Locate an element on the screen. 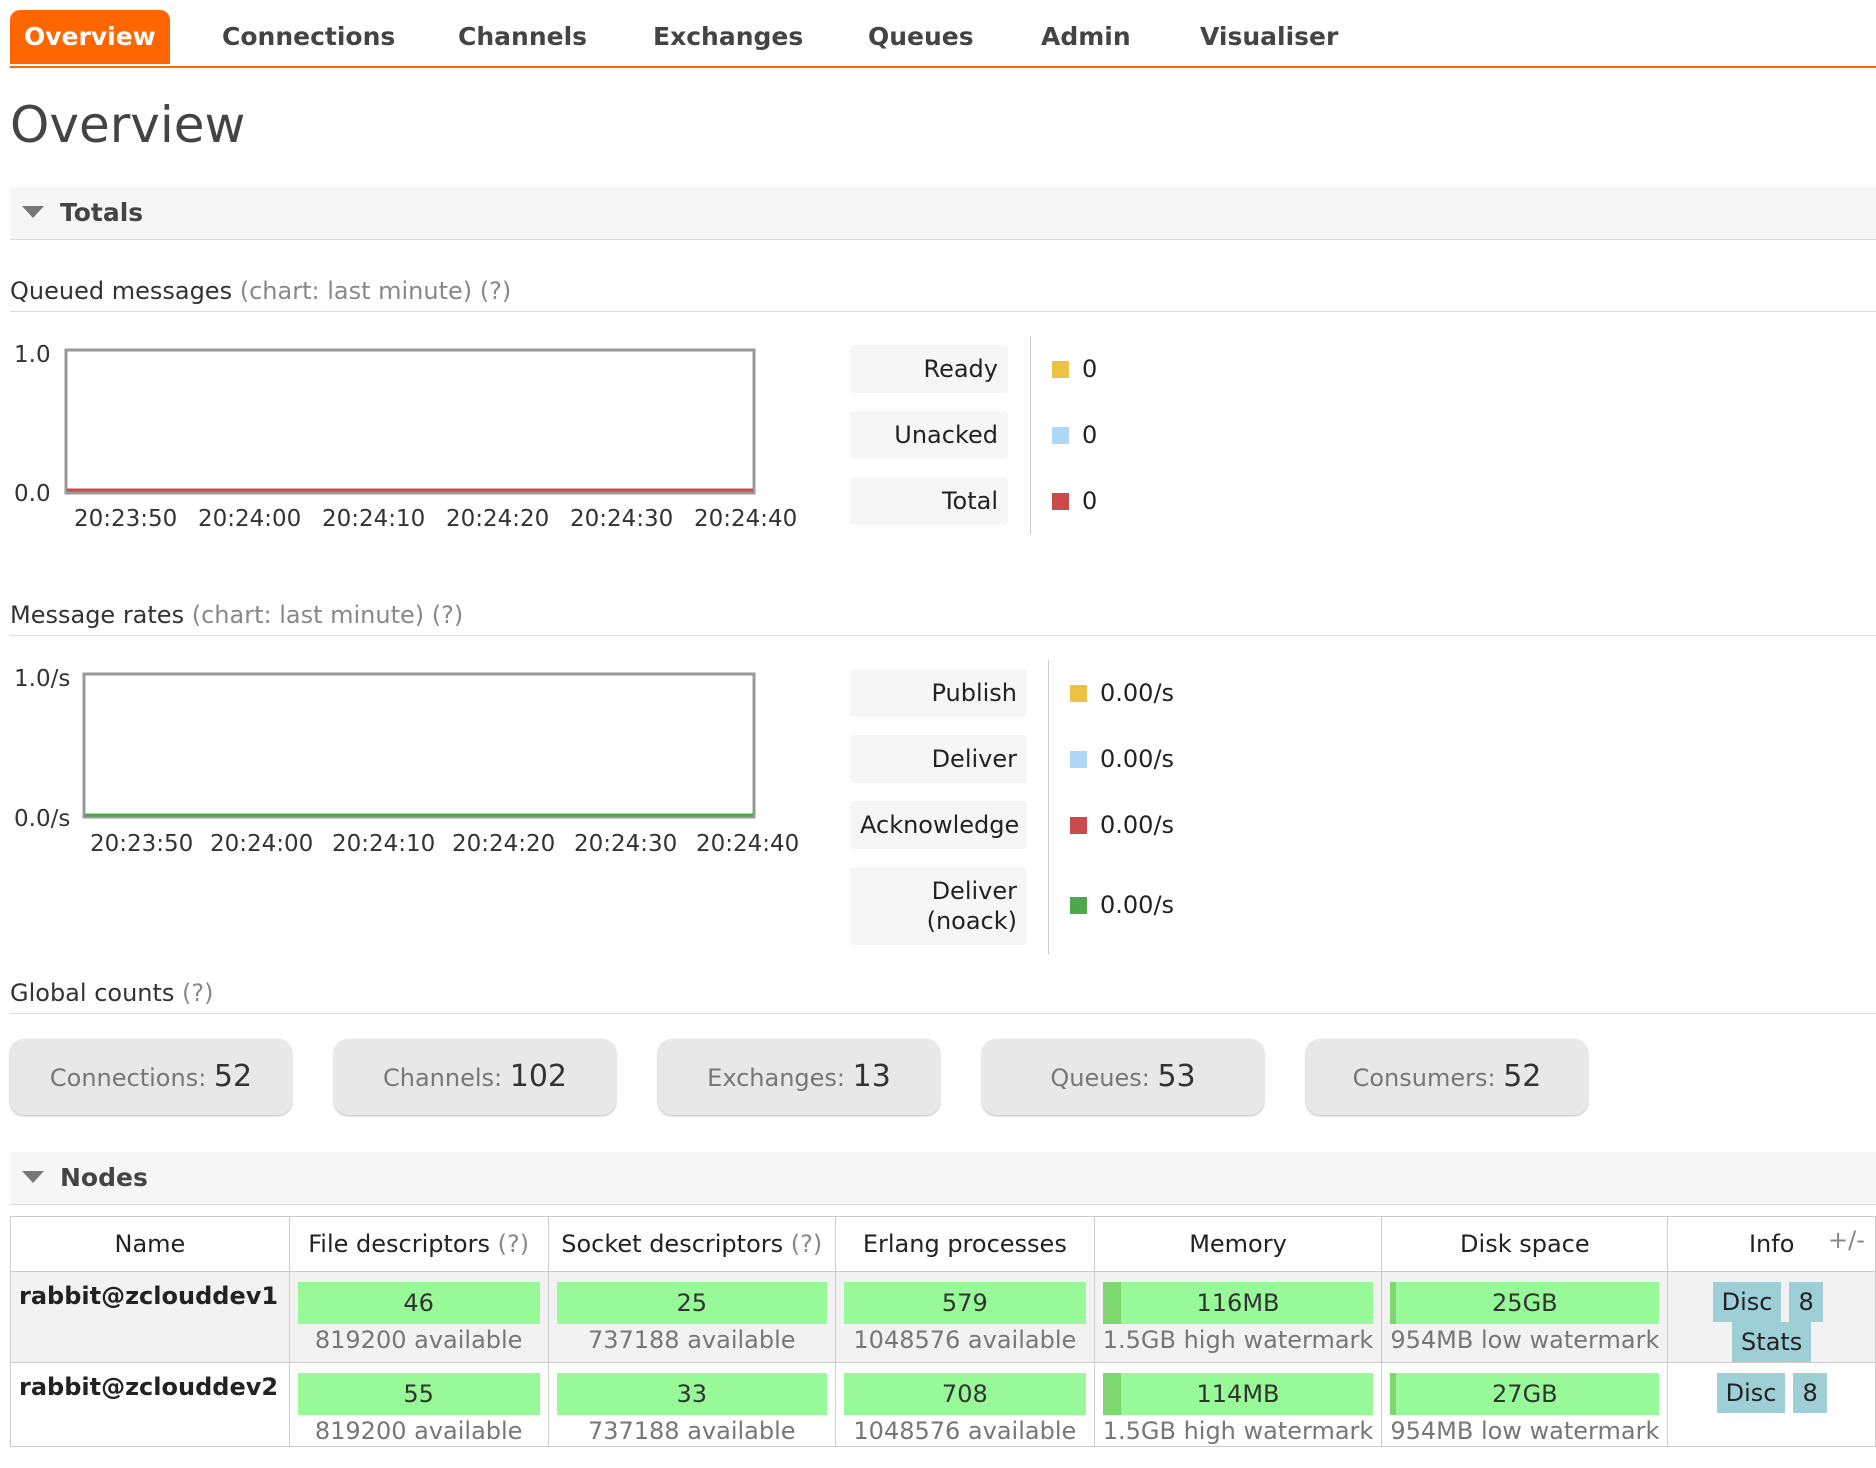  legend-publish-swatch is located at coordinates (1078, 693).